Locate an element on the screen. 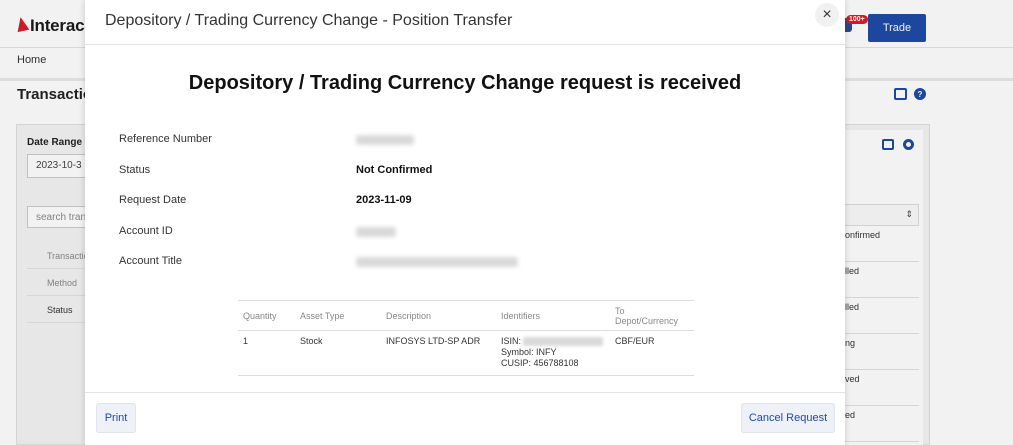 The height and width of the screenshot is (445, 1013). account-id-value is located at coordinates (376, 232).